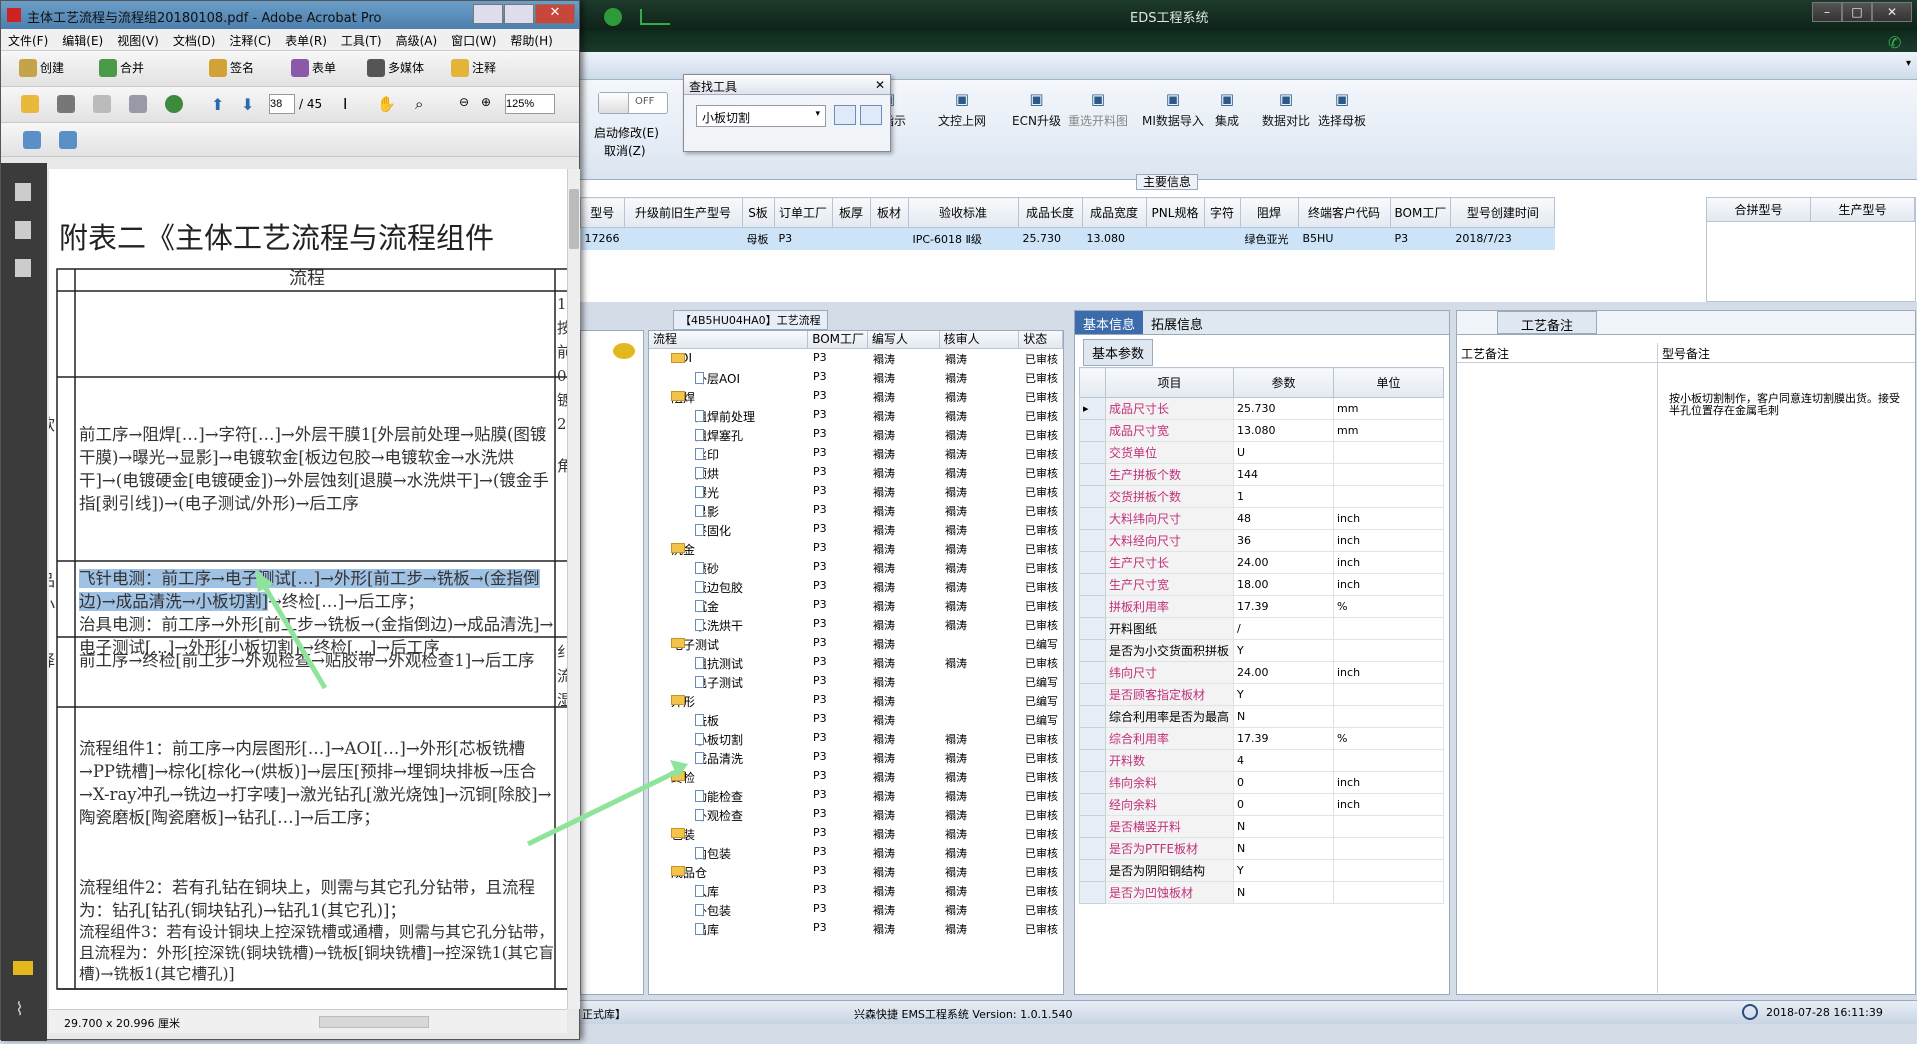 This screenshot has width=1917, height=1044. I want to click on print-icon, so click(67, 104).